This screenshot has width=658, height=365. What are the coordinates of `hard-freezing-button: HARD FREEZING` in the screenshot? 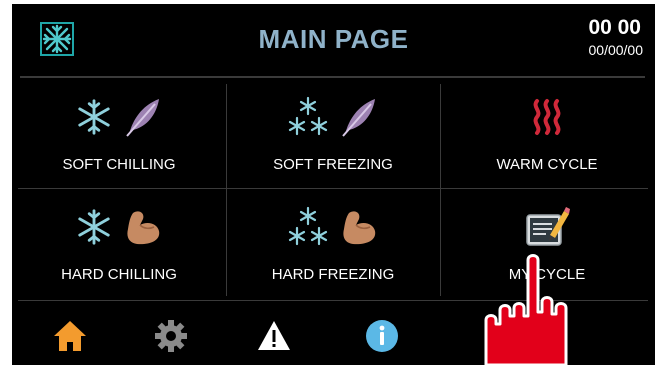 It's located at (333, 243).